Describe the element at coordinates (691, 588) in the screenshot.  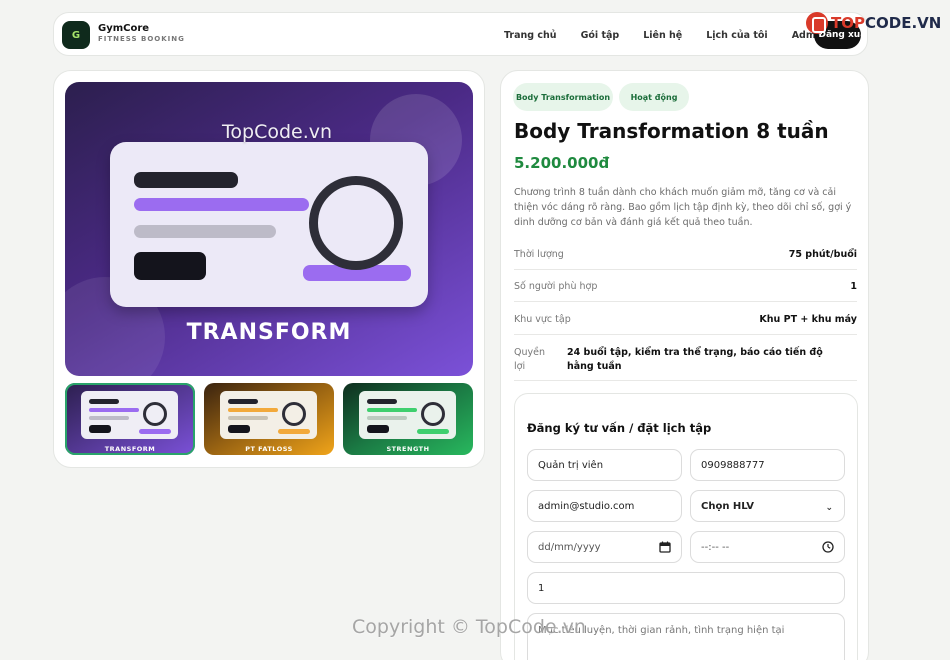
I see `quantity-input` at that location.